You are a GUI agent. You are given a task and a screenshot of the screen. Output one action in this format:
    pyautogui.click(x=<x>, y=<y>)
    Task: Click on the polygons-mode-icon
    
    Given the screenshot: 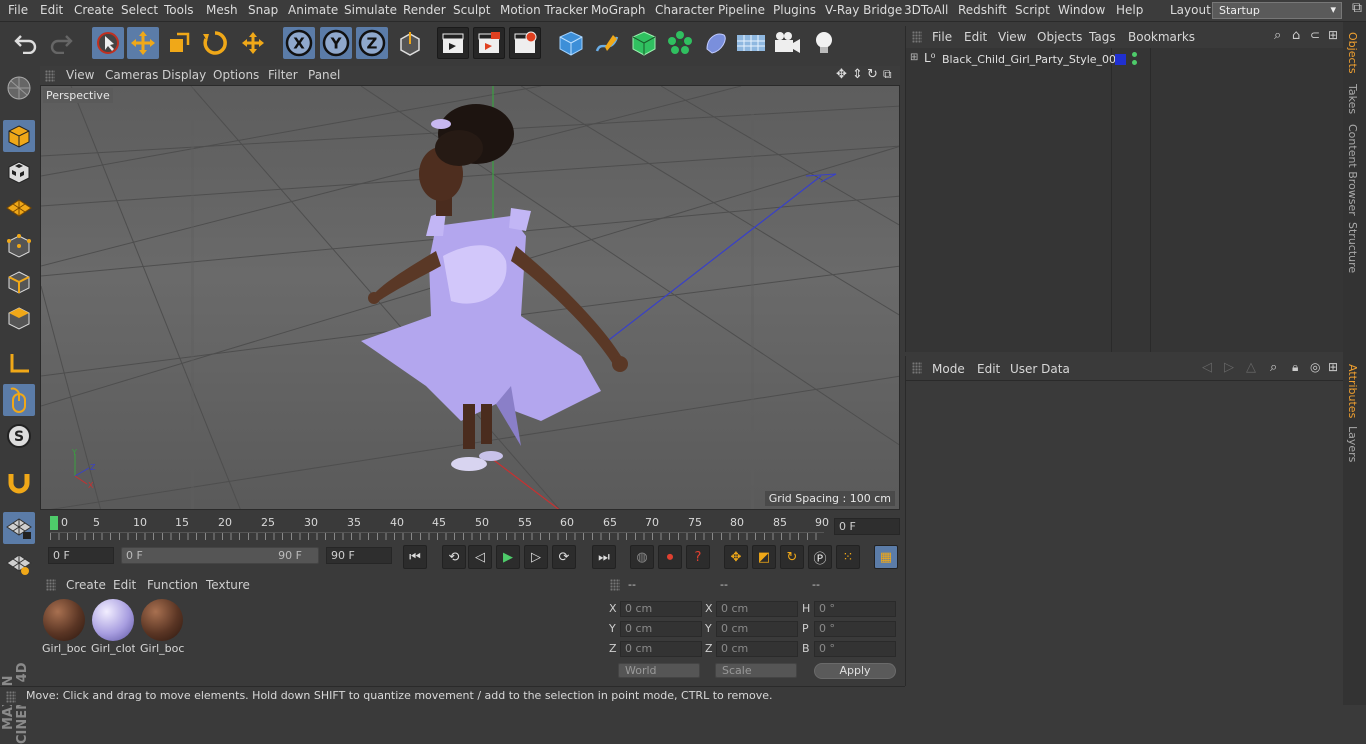 What is the action you would take?
    pyautogui.click(x=19, y=318)
    